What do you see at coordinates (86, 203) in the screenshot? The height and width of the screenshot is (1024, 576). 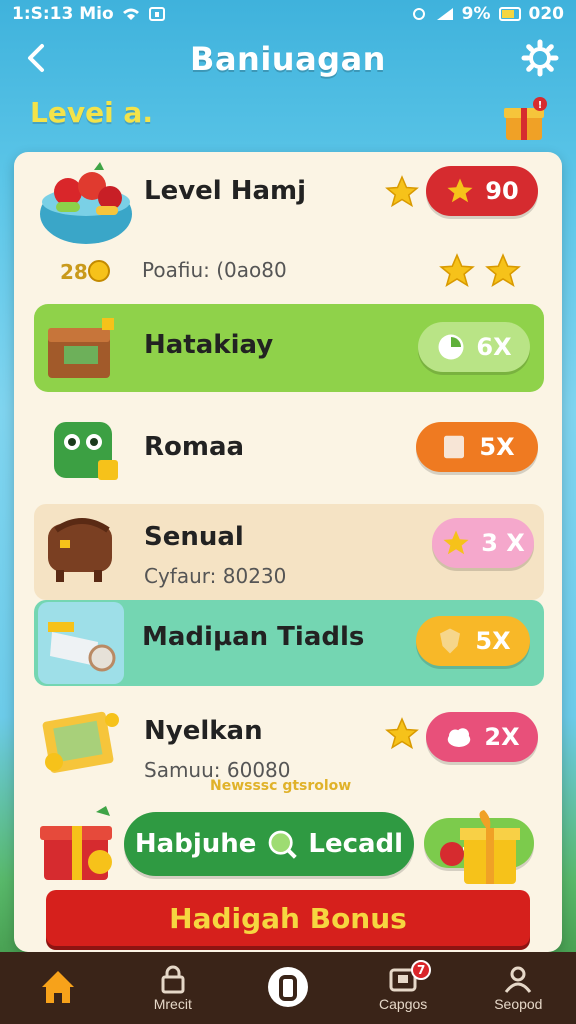 I see `fruit-bowl-icon` at bounding box center [86, 203].